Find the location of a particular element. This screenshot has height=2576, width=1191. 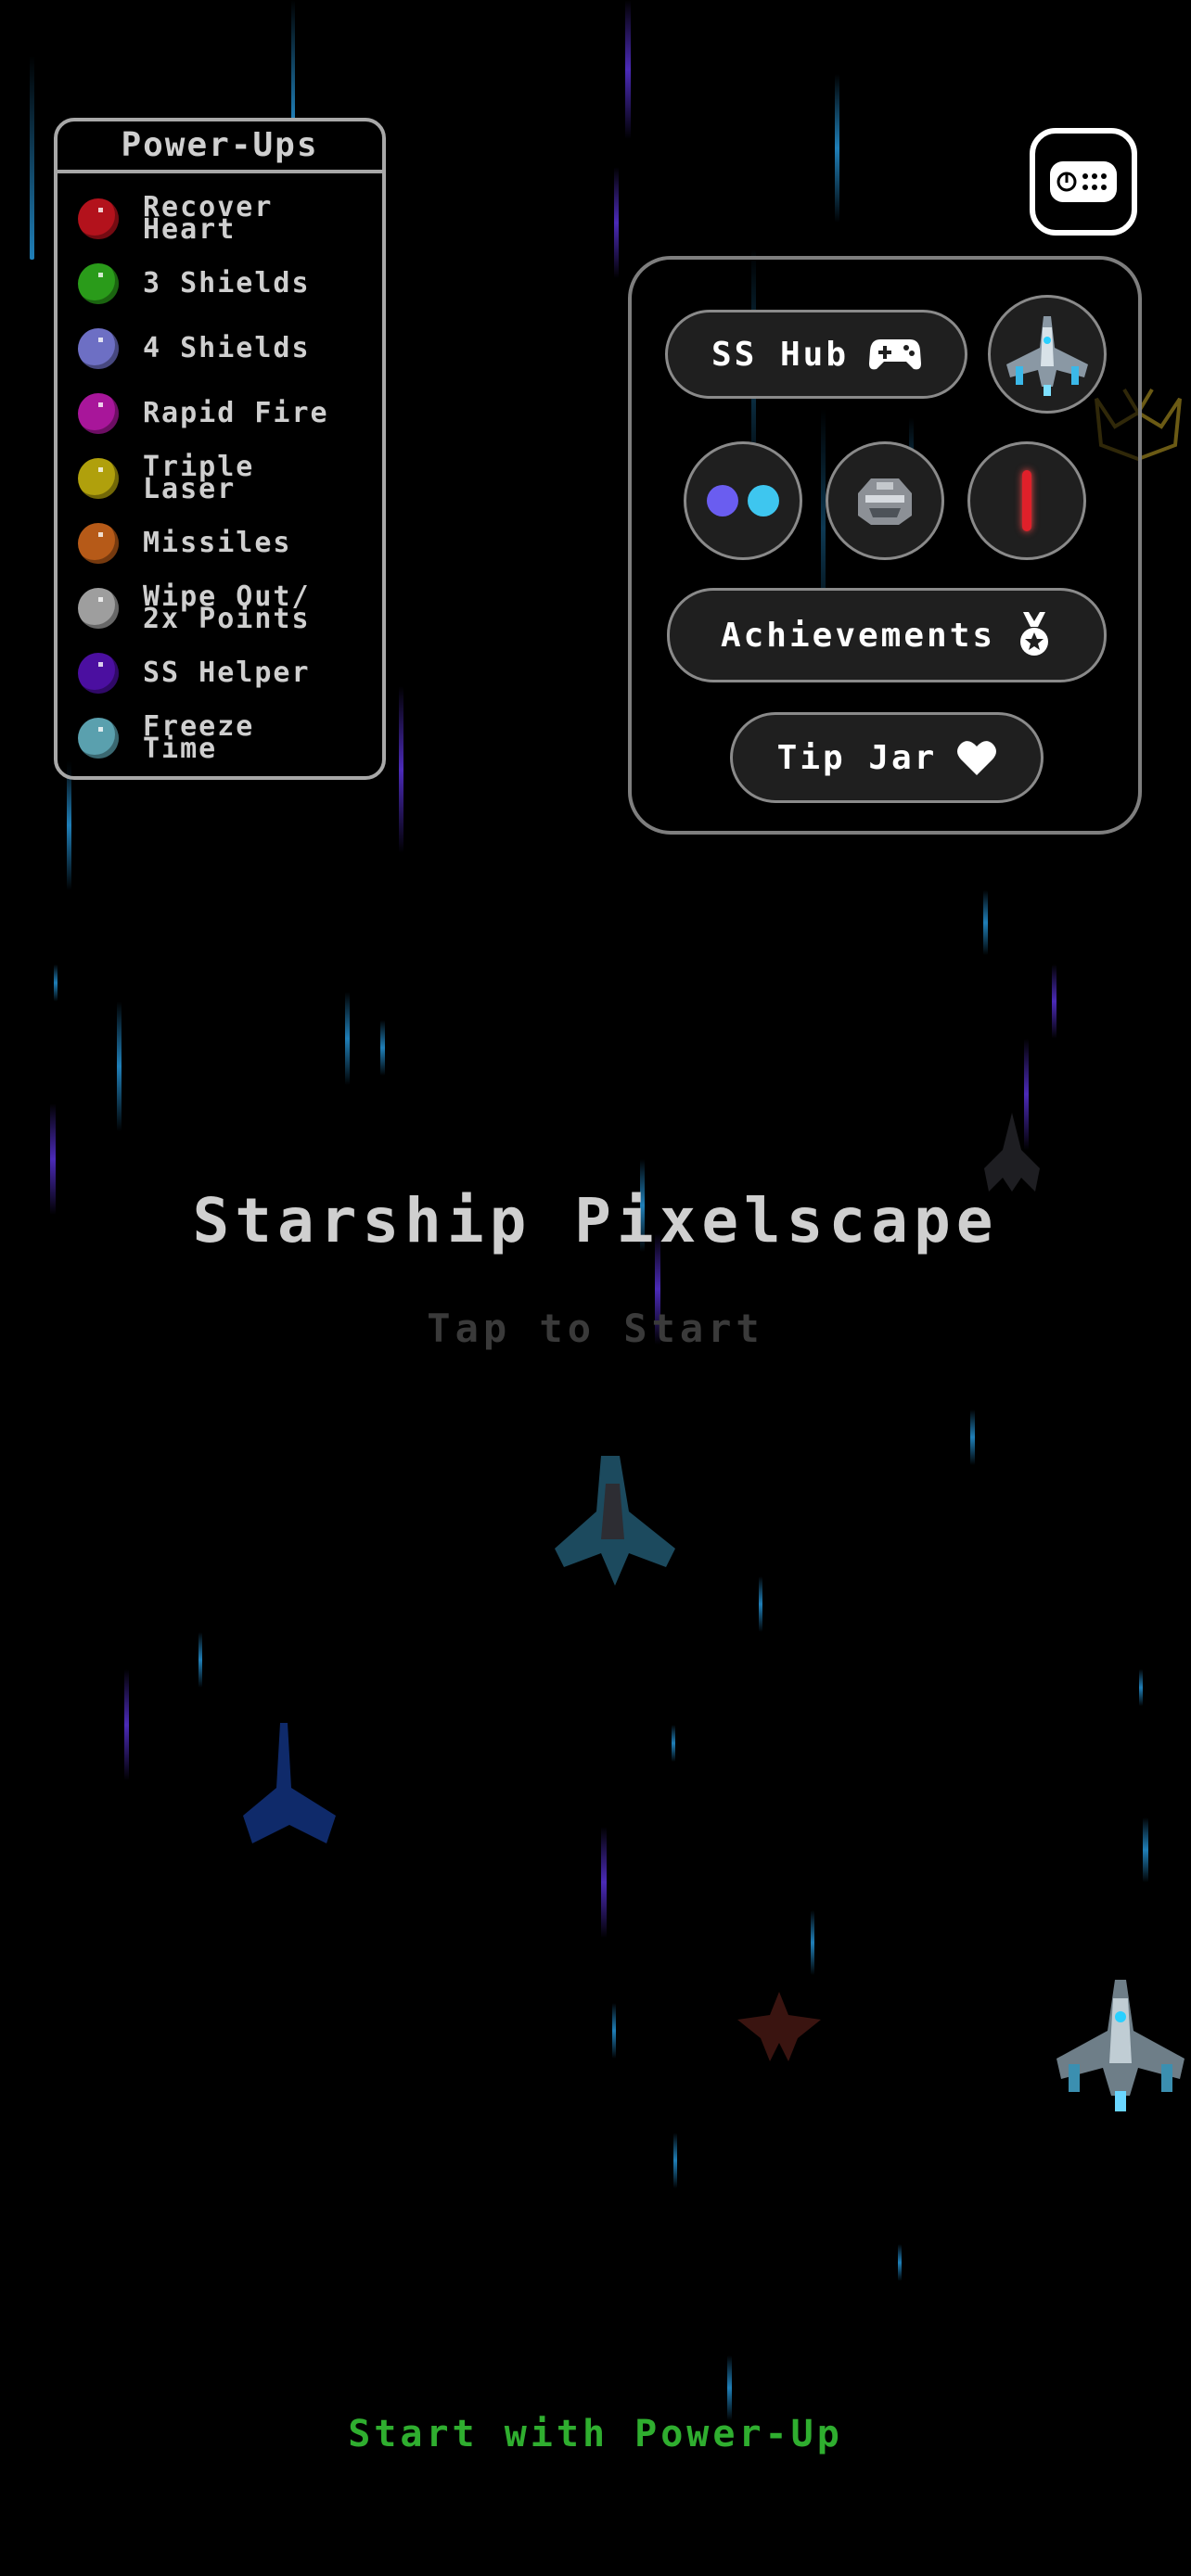

powerup-label: Freeze Time is located at coordinates (199, 737).